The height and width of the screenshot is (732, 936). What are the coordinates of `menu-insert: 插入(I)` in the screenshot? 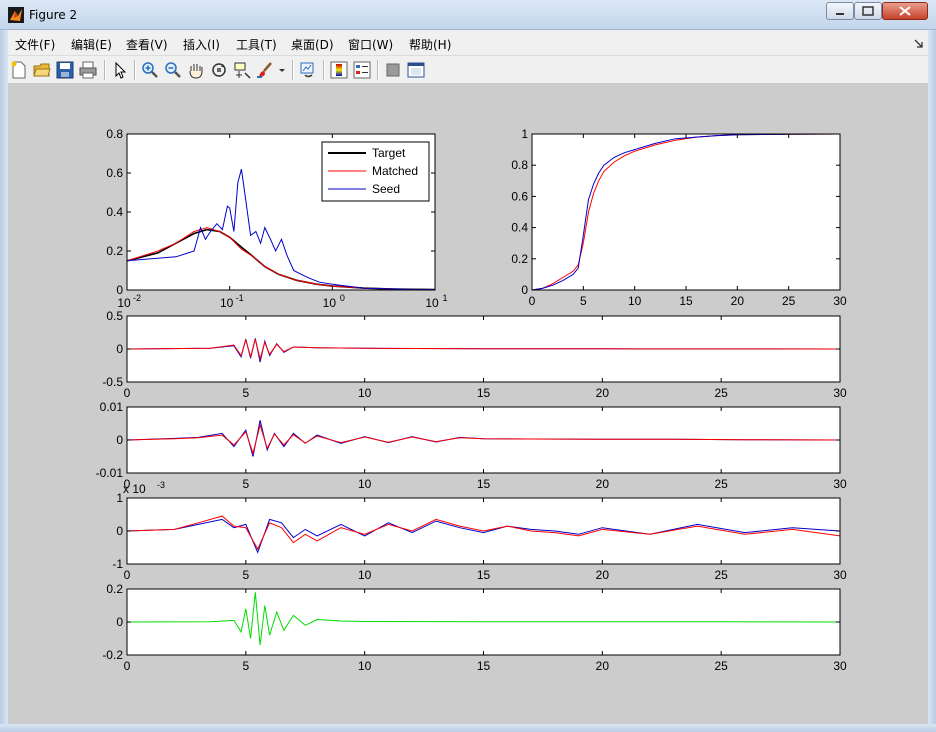 It's located at (201, 44).